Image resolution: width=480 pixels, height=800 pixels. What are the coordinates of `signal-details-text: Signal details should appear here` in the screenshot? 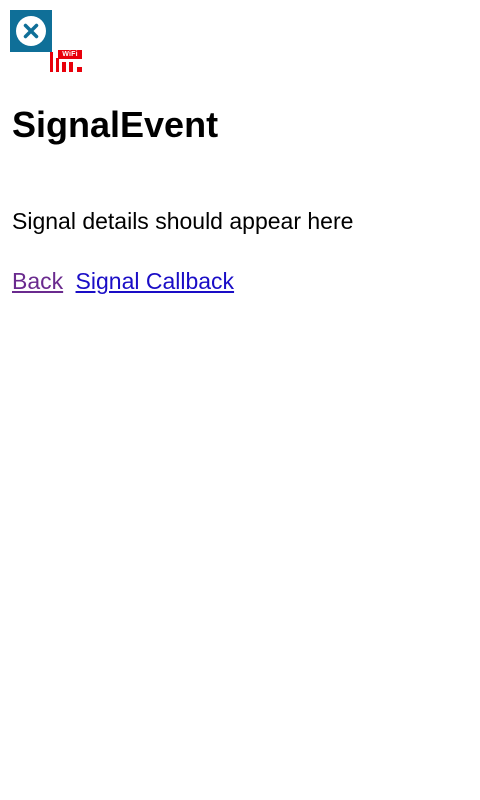 It's located at (183, 221).